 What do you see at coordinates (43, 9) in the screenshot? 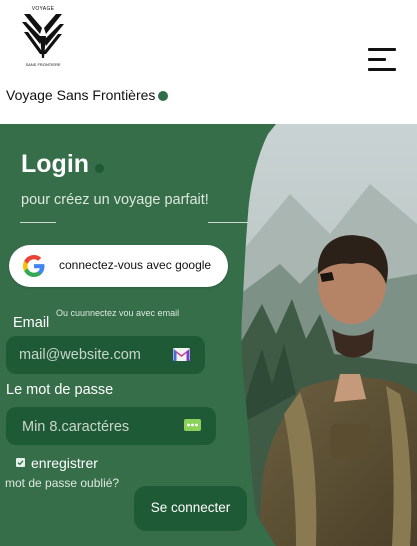
I see `logo-top-text: VOYAGE` at bounding box center [43, 9].